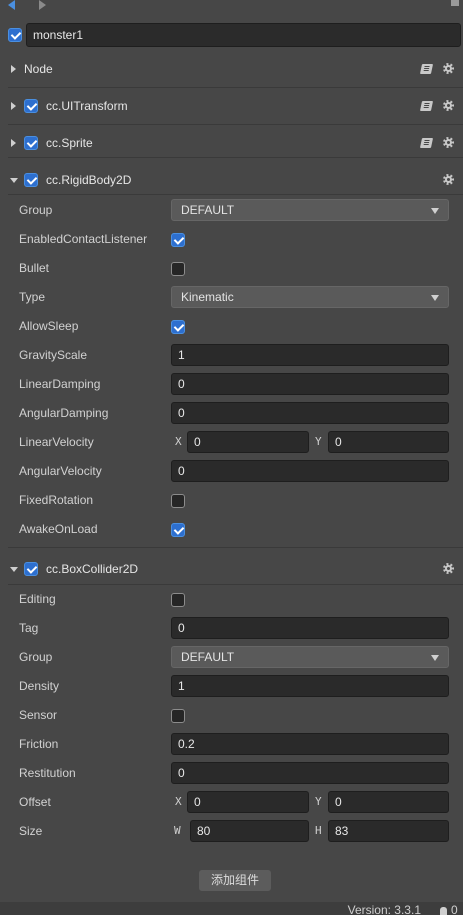  I want to click on version-text: Version: 3.3.1, so click(384, 909).